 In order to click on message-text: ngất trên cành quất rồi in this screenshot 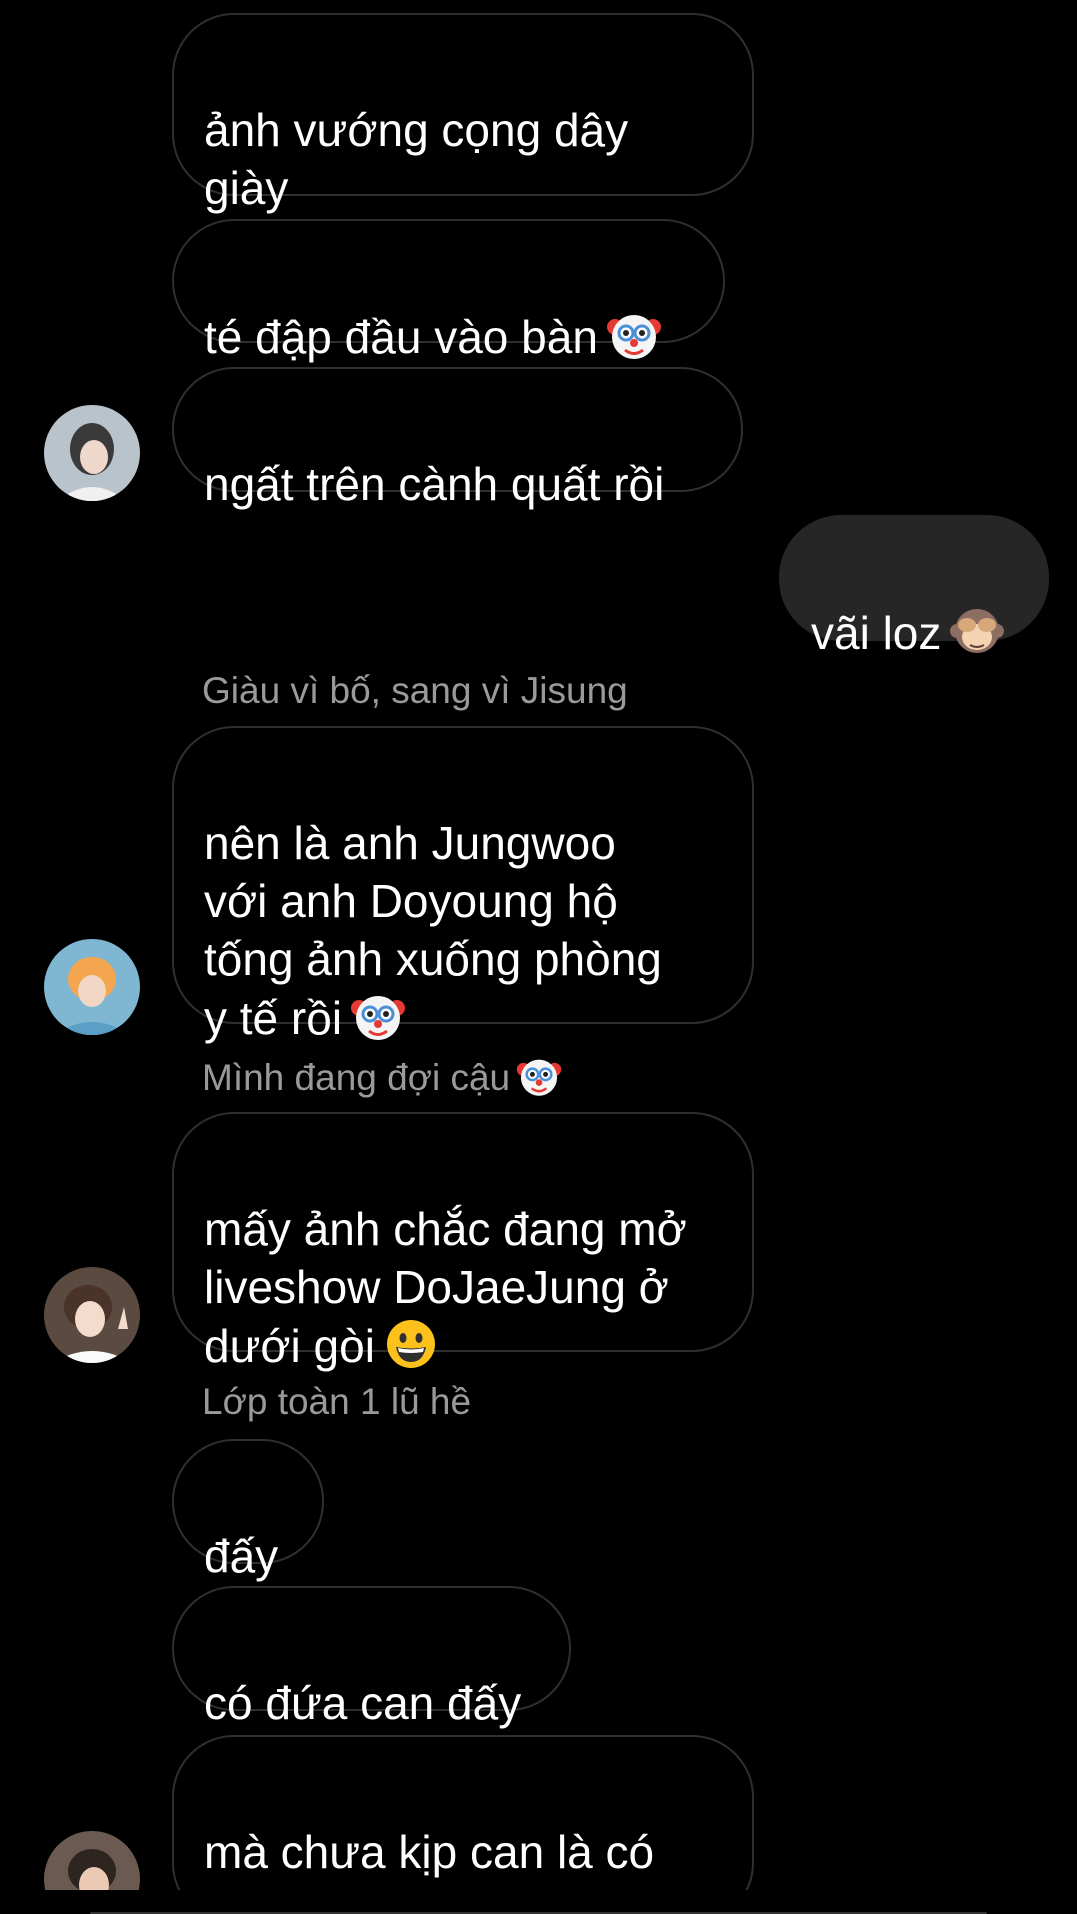, I will do `click(434, 484)`.